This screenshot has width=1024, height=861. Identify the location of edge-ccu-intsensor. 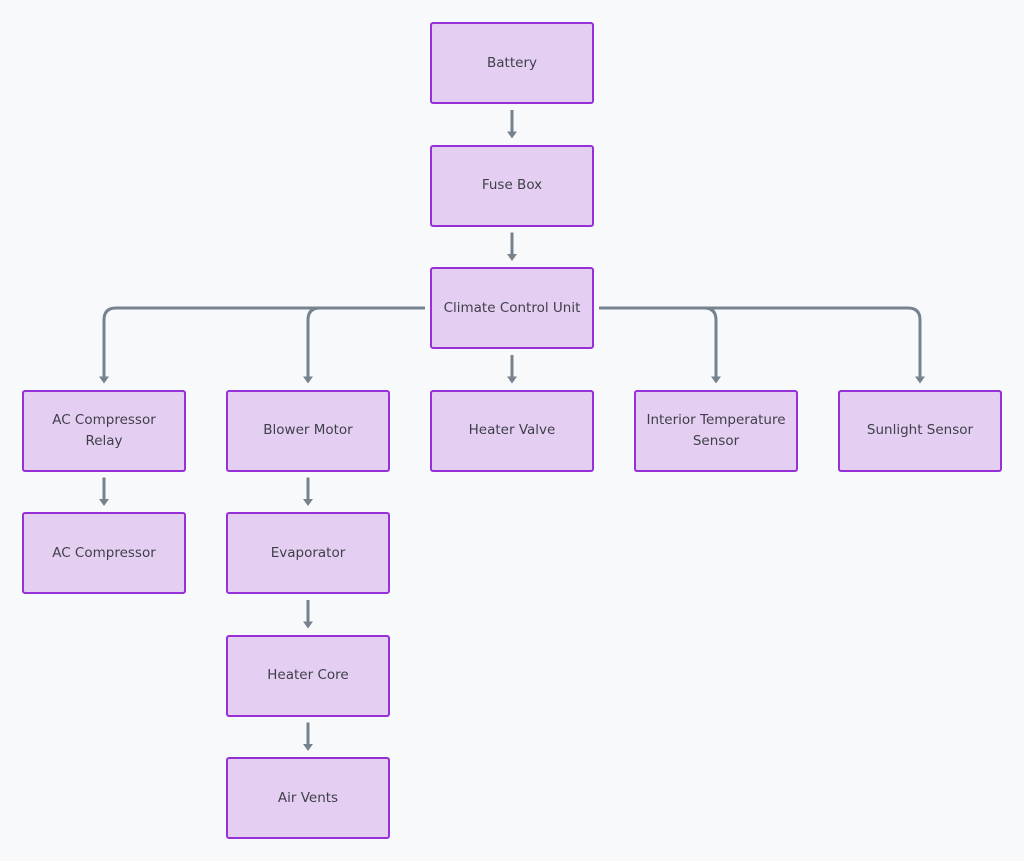
(658, 342).